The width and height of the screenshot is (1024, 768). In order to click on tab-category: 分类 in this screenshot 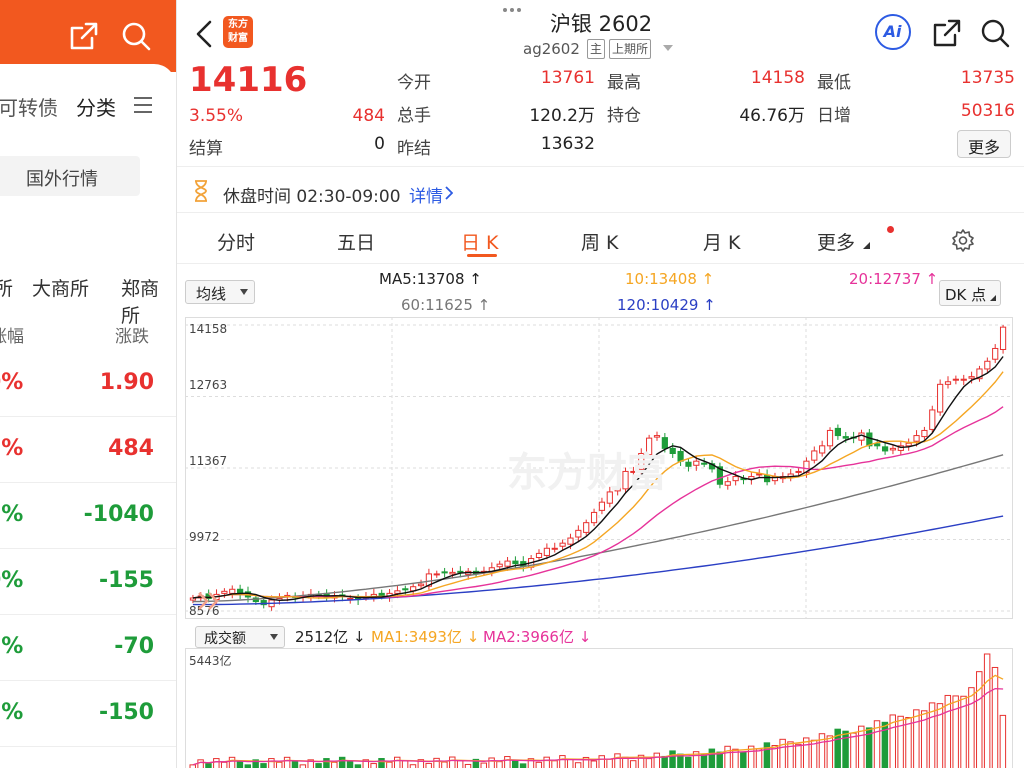, I will do `click(96, 106)`.